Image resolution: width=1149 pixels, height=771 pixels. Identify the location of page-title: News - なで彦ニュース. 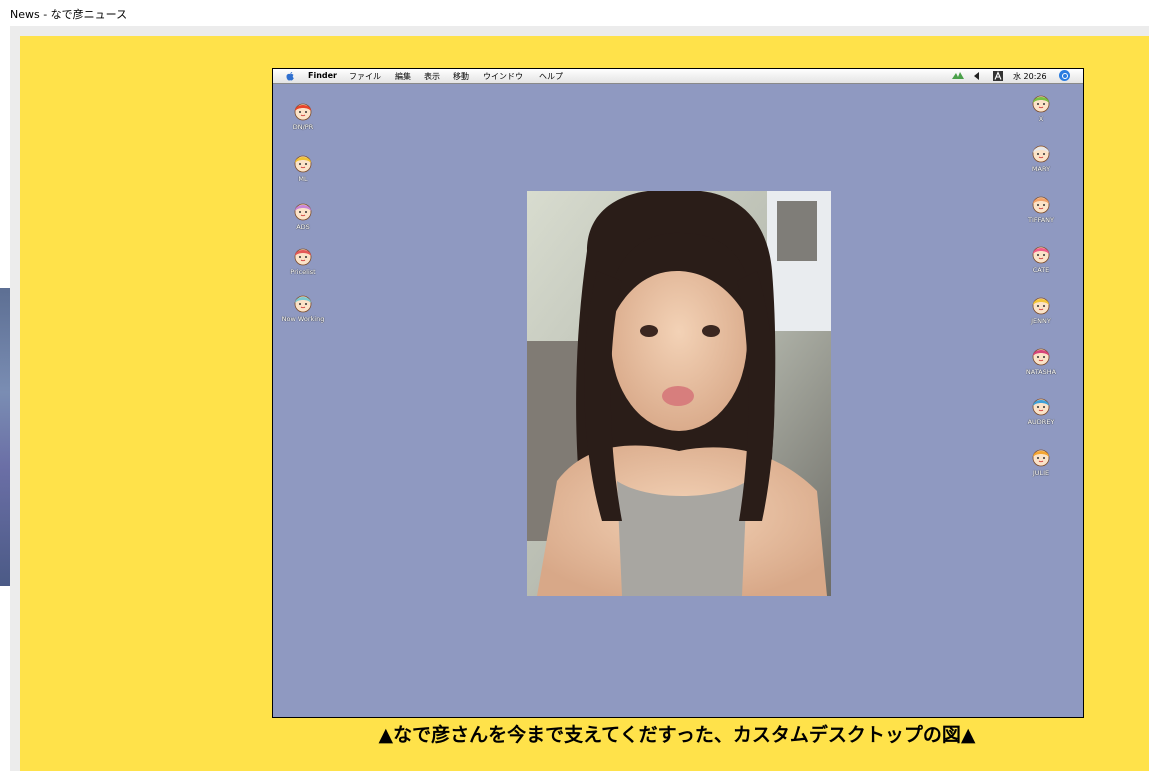
(69, 14).